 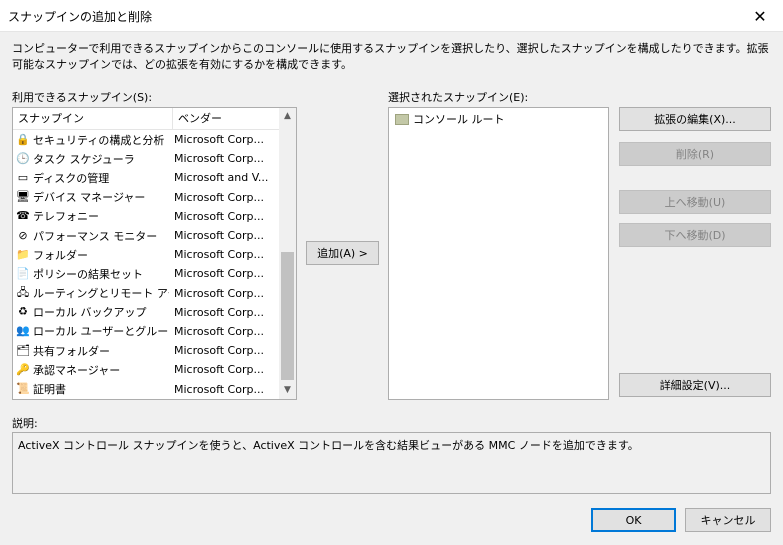 I want to click on snapin-name-cell: 🖧ルーティングとリモート アクセス, so click(x=91, y=293).